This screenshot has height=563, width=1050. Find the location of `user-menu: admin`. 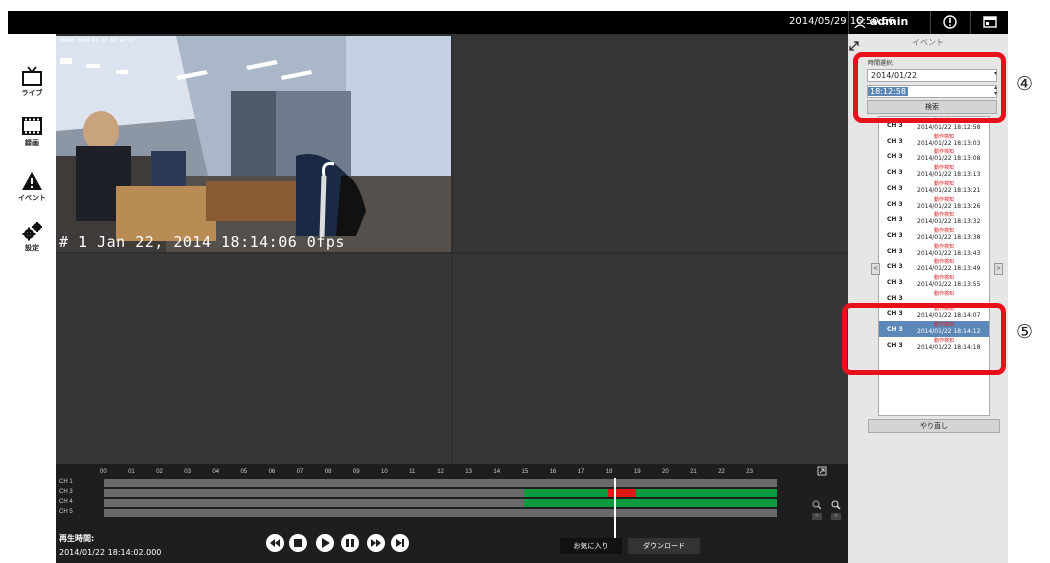

user-menu: admin is located at coordinates (891, 22).